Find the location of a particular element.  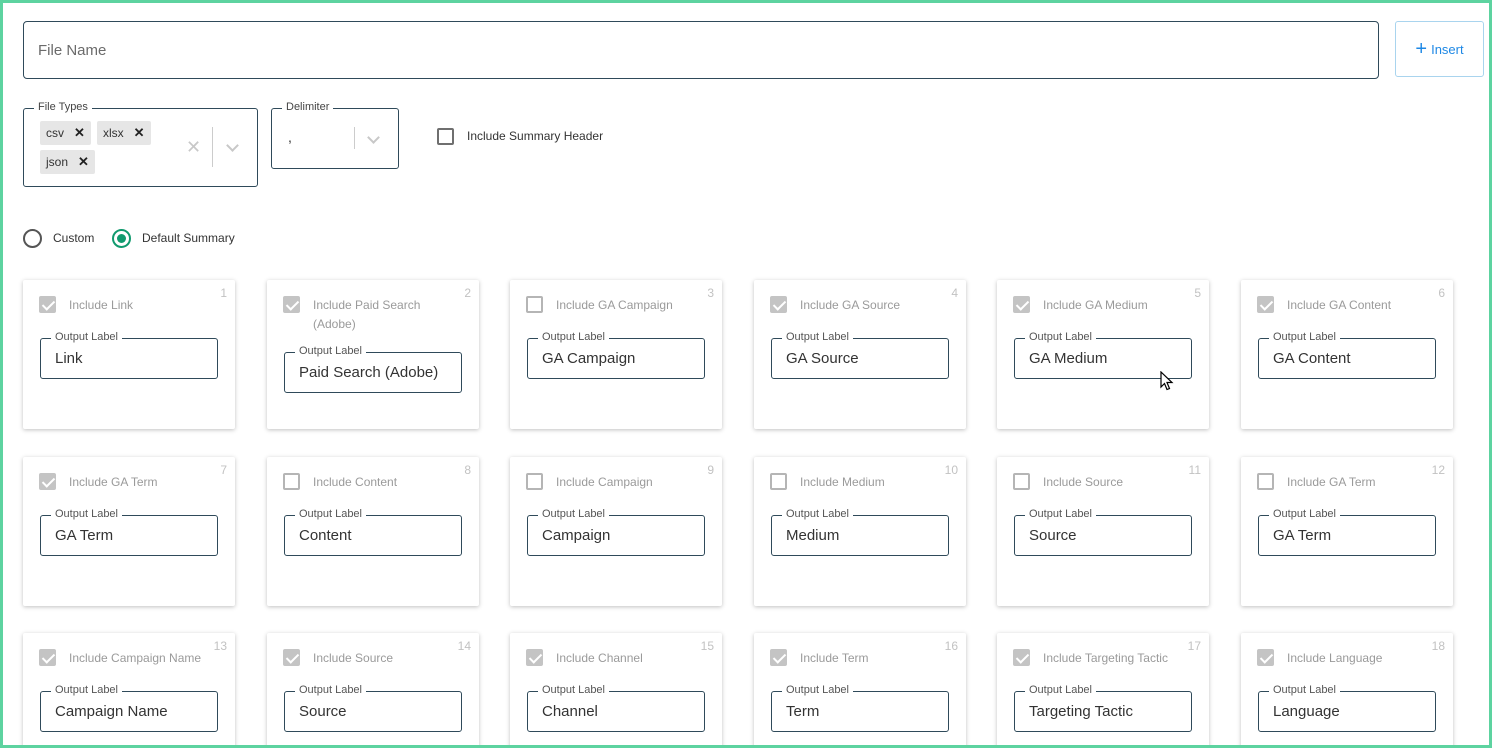

include-label: Include GA Source is located at coordinates (850, 305).